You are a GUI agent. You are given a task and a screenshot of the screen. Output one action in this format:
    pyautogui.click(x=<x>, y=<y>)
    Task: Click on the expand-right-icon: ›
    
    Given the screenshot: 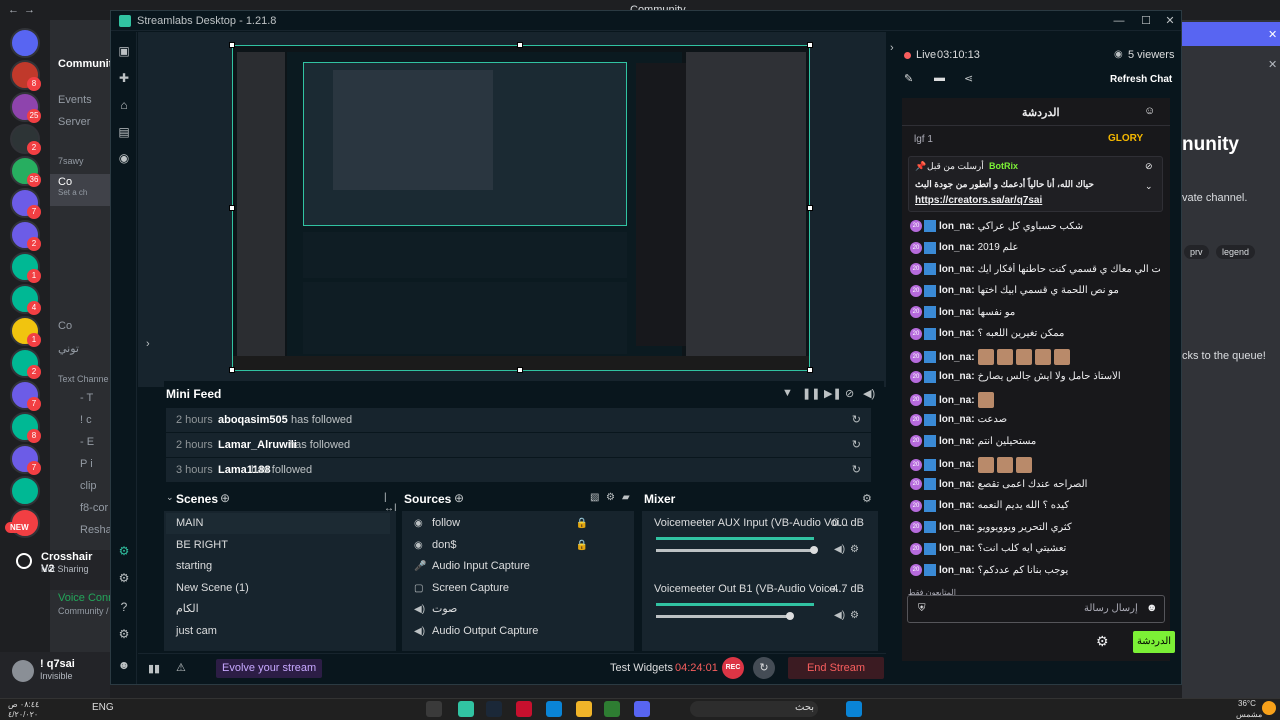 What is the action you would take?
    pyautogui.click(x=892, y=48)
    